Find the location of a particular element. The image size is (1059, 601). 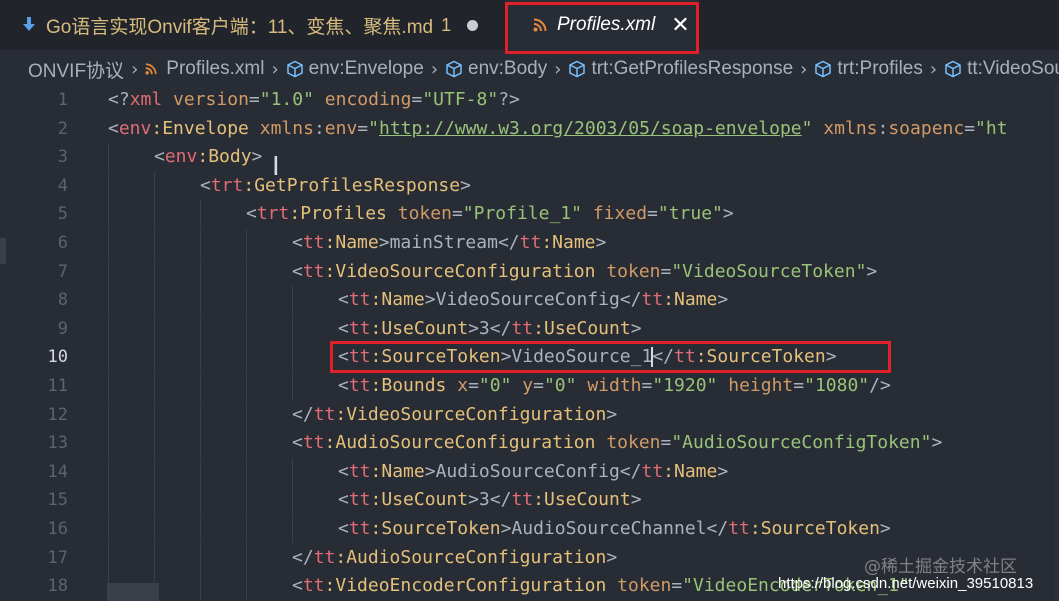

code-token: :AudioSourceConfiguration is located at coordinates (460, 443).